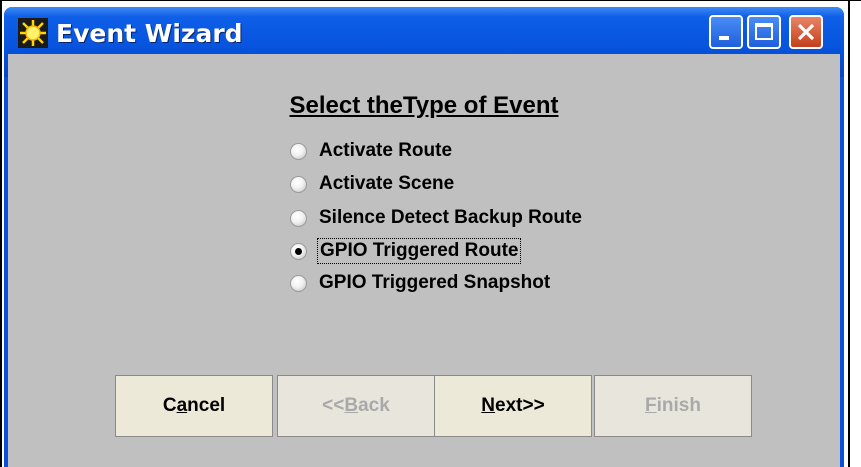  What do you see at coordinates (356, 406) in the screenshot?
I see `back-button: <<Back` at bounding box center [356, 406].